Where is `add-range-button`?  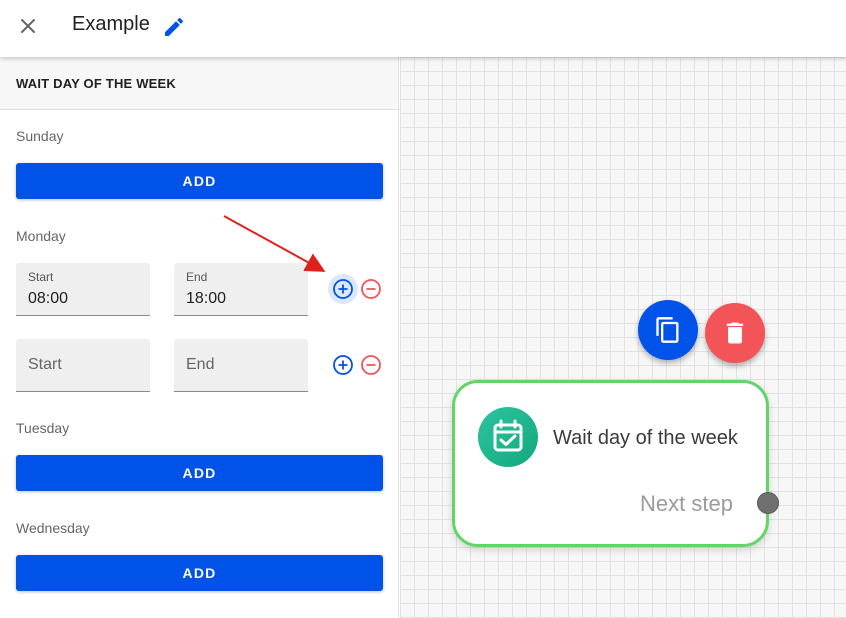 add-range-button is located at coordinates (343, 289).